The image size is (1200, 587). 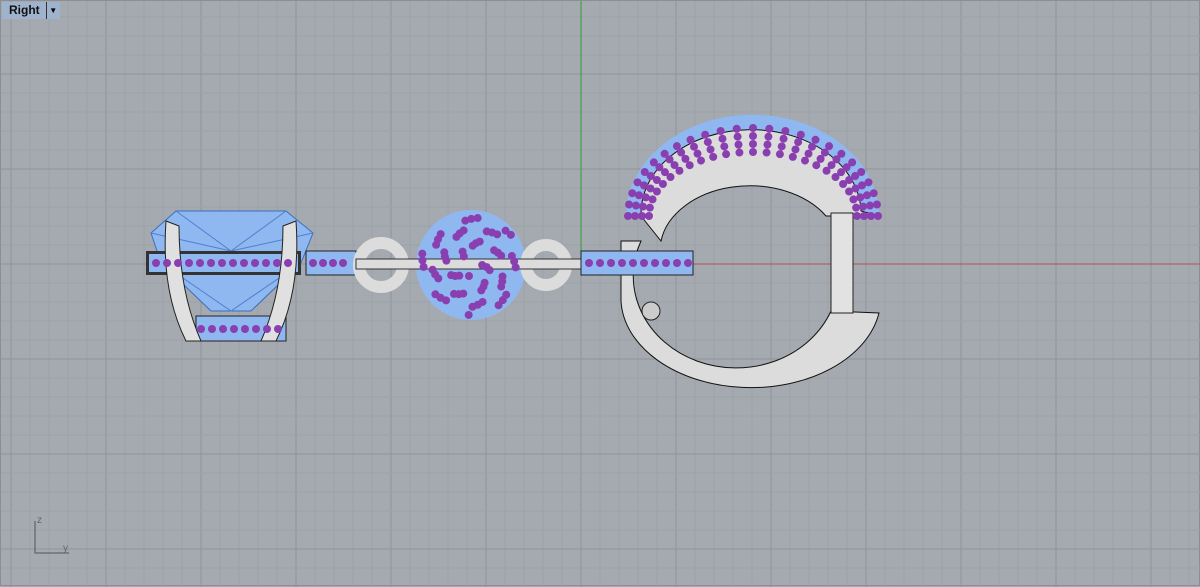 What do you see at coordinates (39, 520) in the screenshot?
I see `axis-label-z: z` at bounding box center [39, 520].